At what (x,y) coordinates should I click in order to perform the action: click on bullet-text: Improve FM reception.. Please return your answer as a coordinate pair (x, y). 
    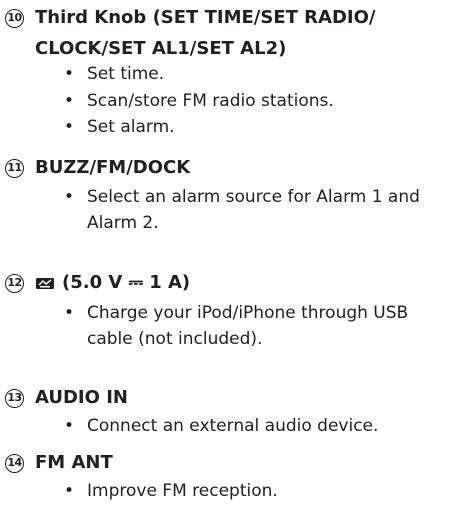
    Looking at the image, I should click on (182, 491).